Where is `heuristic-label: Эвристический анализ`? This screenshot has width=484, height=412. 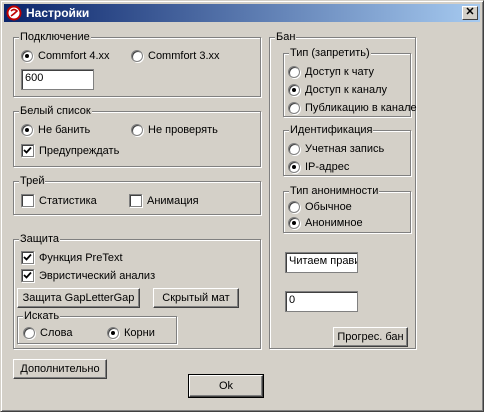
heuristic-label: Эвристический анализ is located at coordinates (97, 275).